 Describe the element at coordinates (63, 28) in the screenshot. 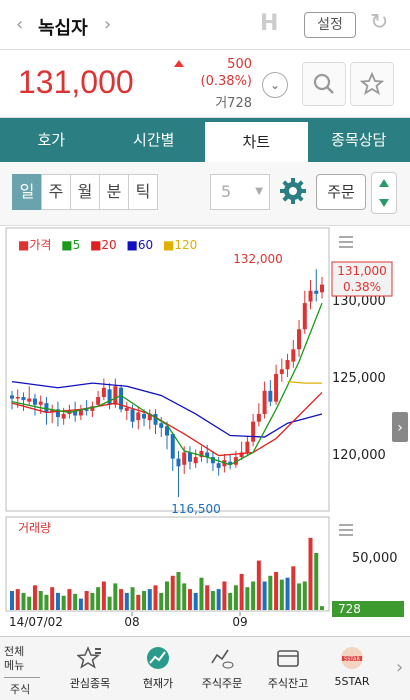

I see `stock-title: 녹십자` at that location.